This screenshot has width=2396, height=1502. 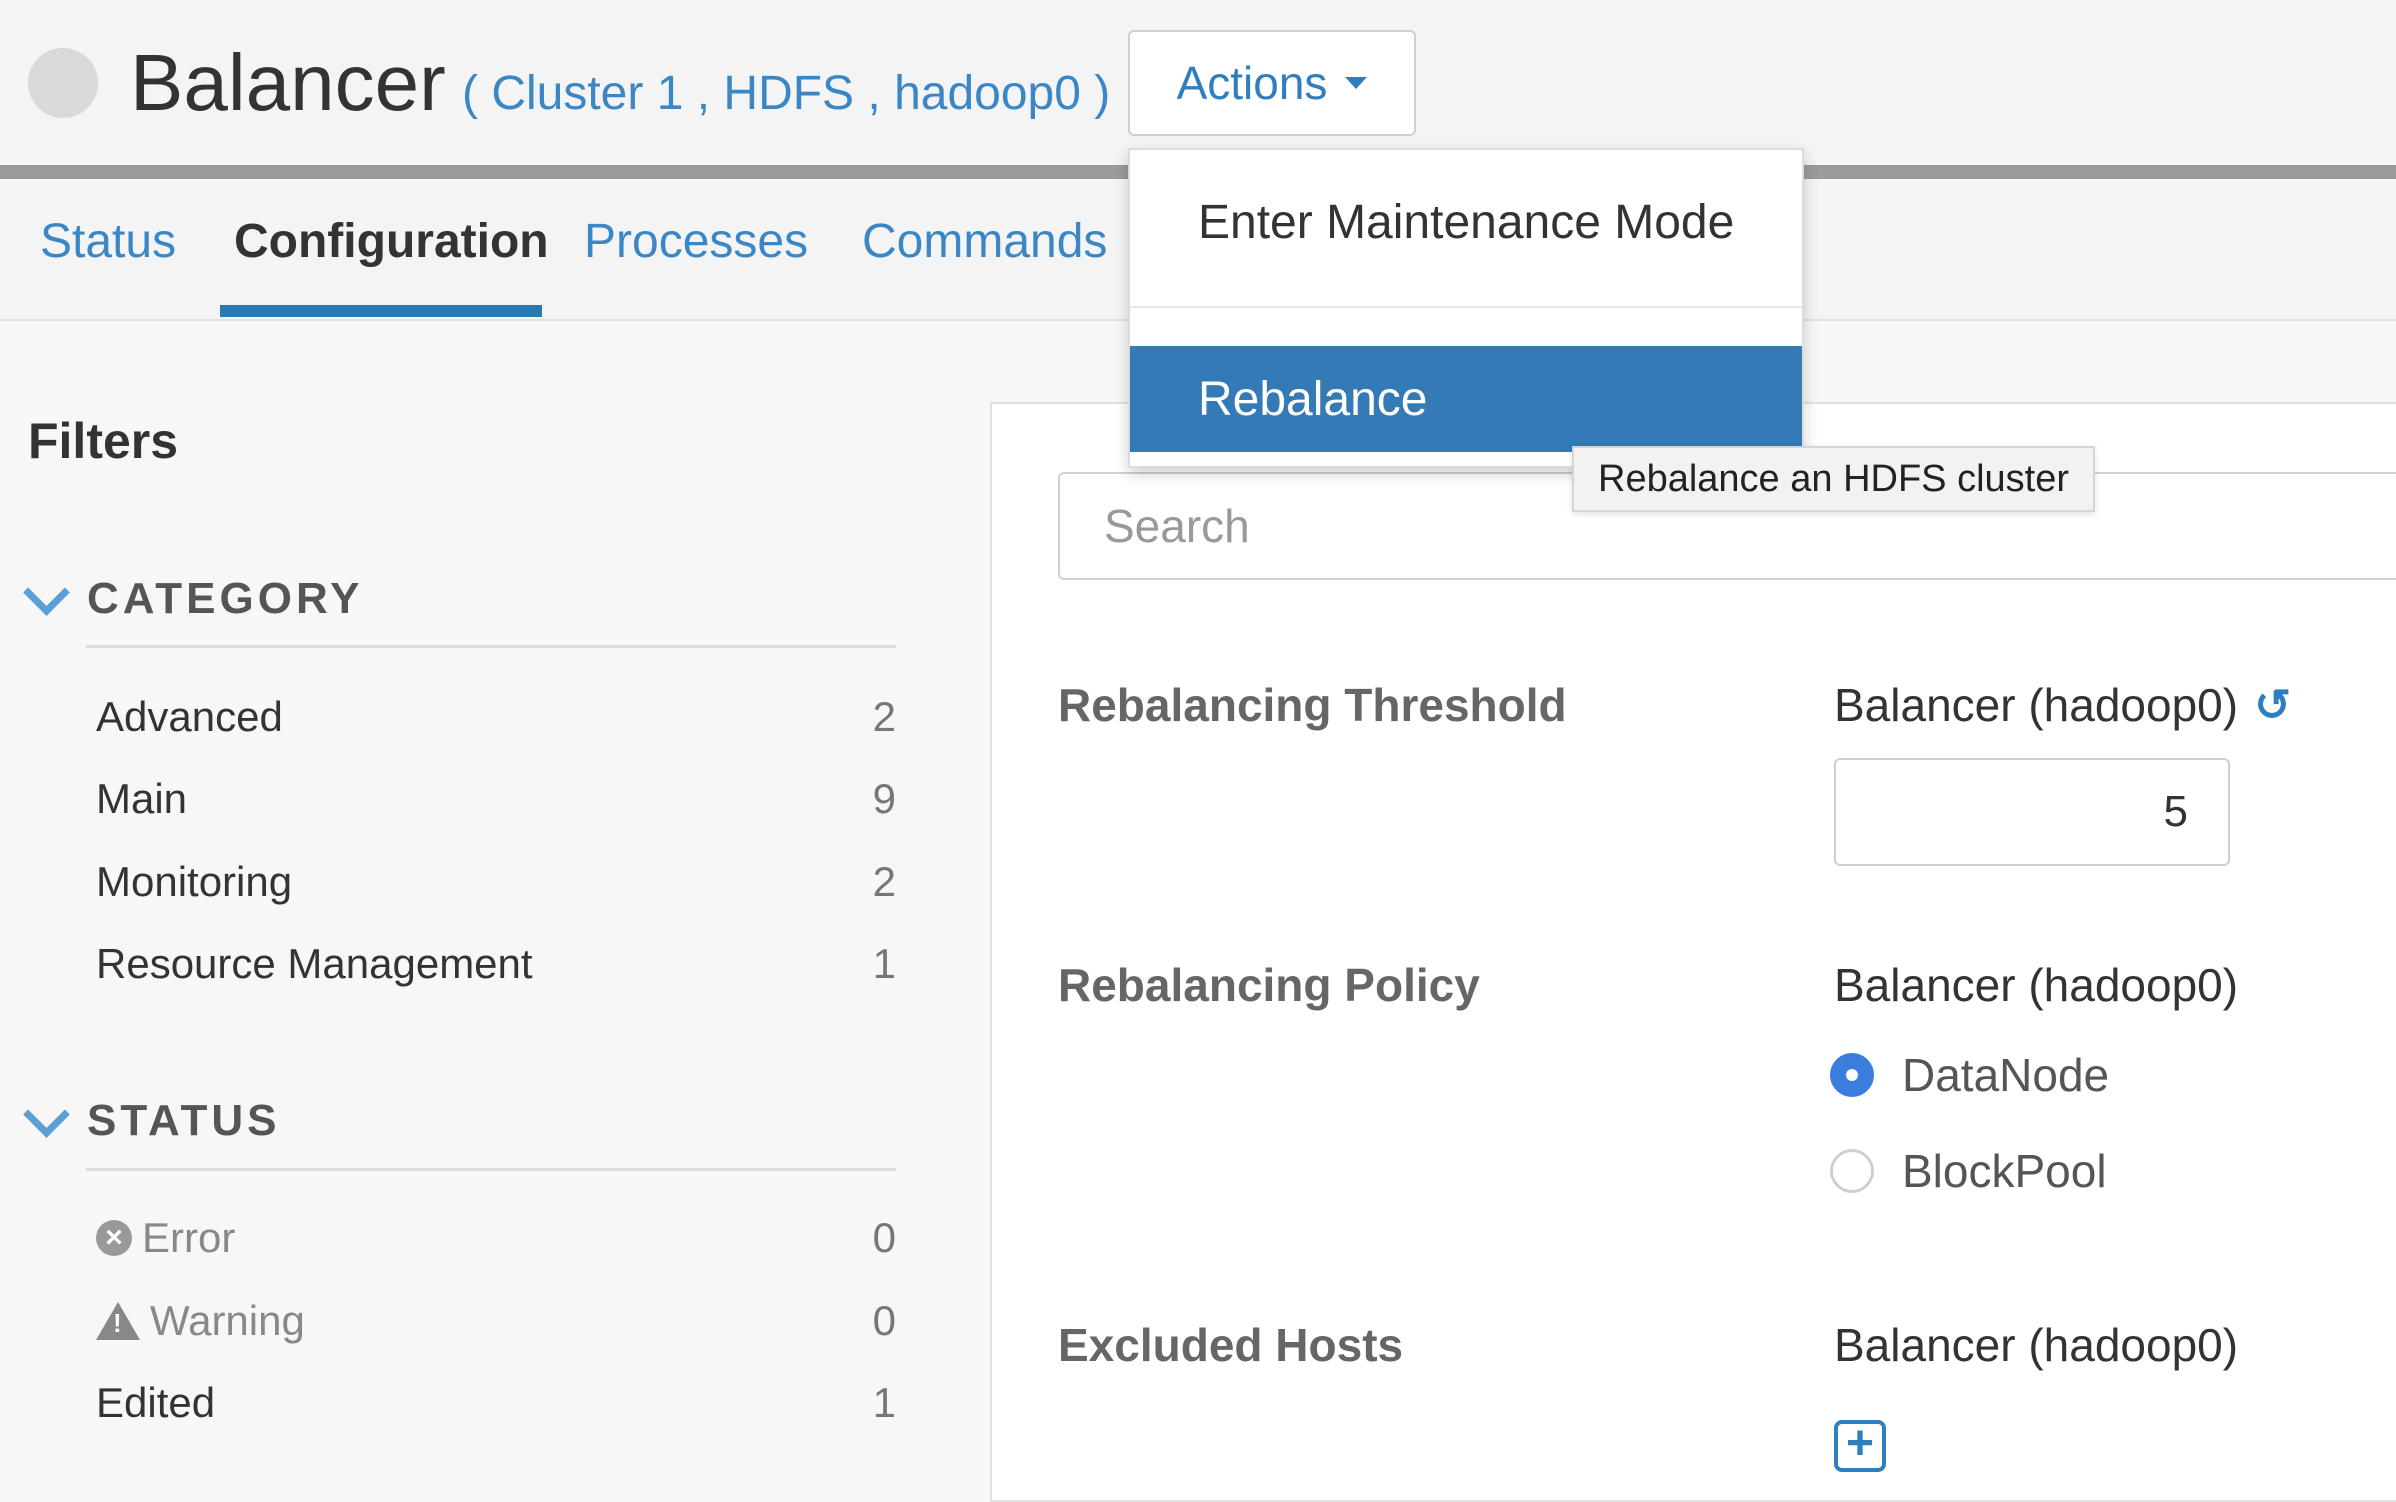 I want to click on caret-down-icon, so click(x=1356, y=83).